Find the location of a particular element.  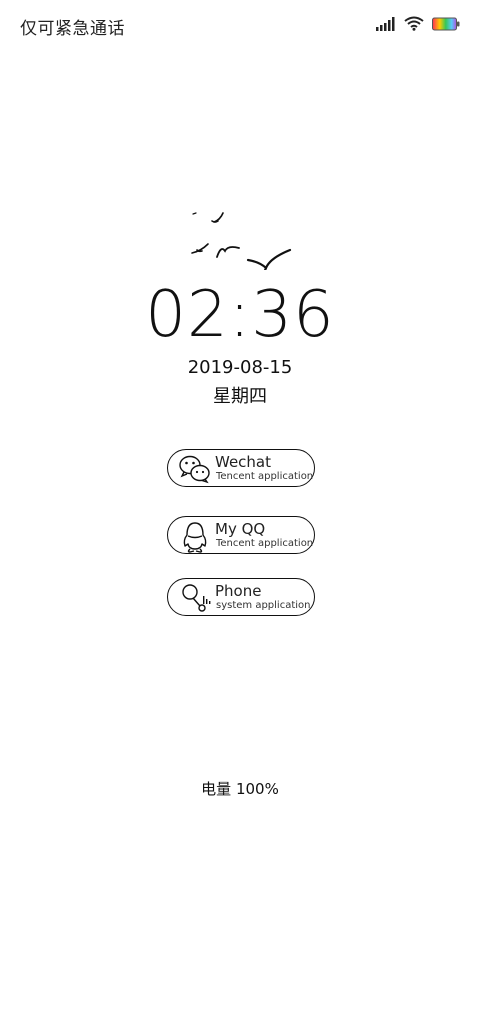

birds-decoration is located at coordinates (237, 239).